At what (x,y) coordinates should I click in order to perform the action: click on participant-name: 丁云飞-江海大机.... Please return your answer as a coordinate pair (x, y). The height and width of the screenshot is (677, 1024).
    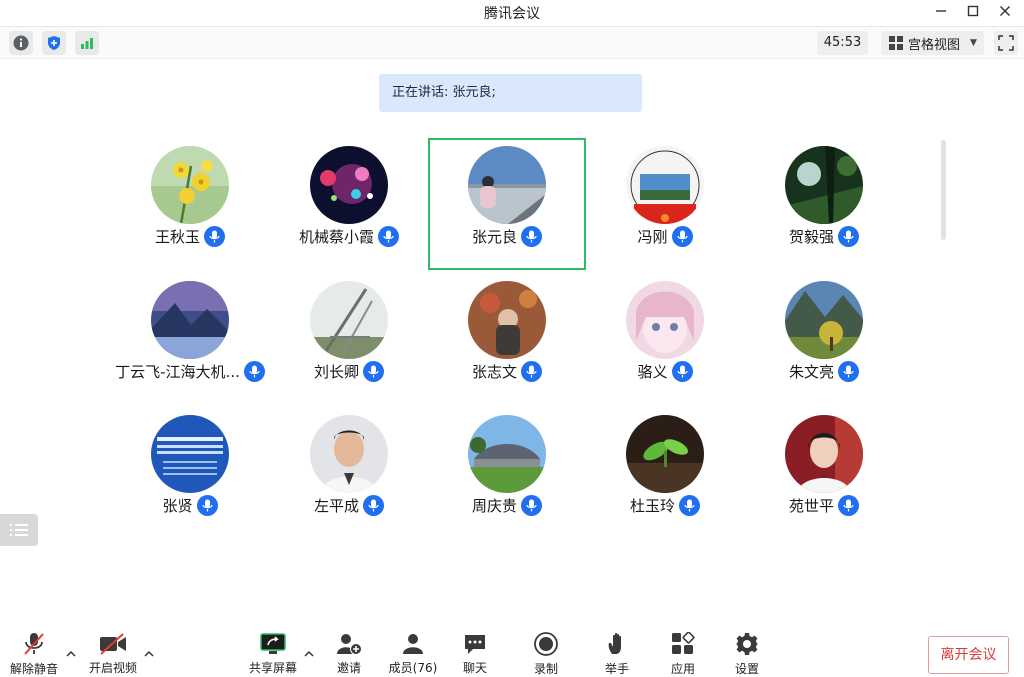
    Looking at the image, I should click on (177, 371).